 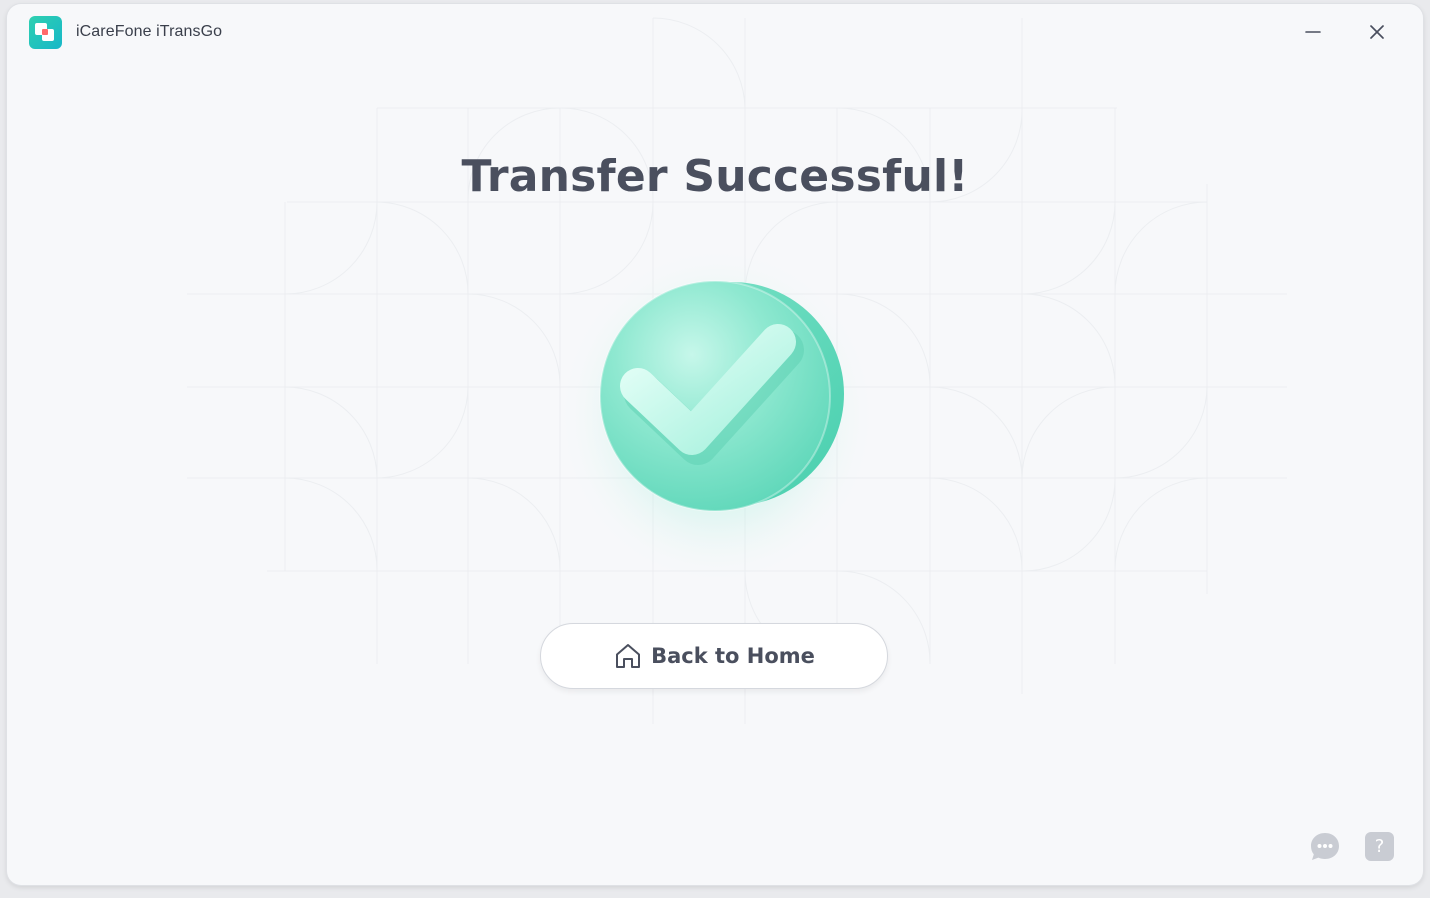 I want to click on minimize-icon, so click(x=1313, y=32).